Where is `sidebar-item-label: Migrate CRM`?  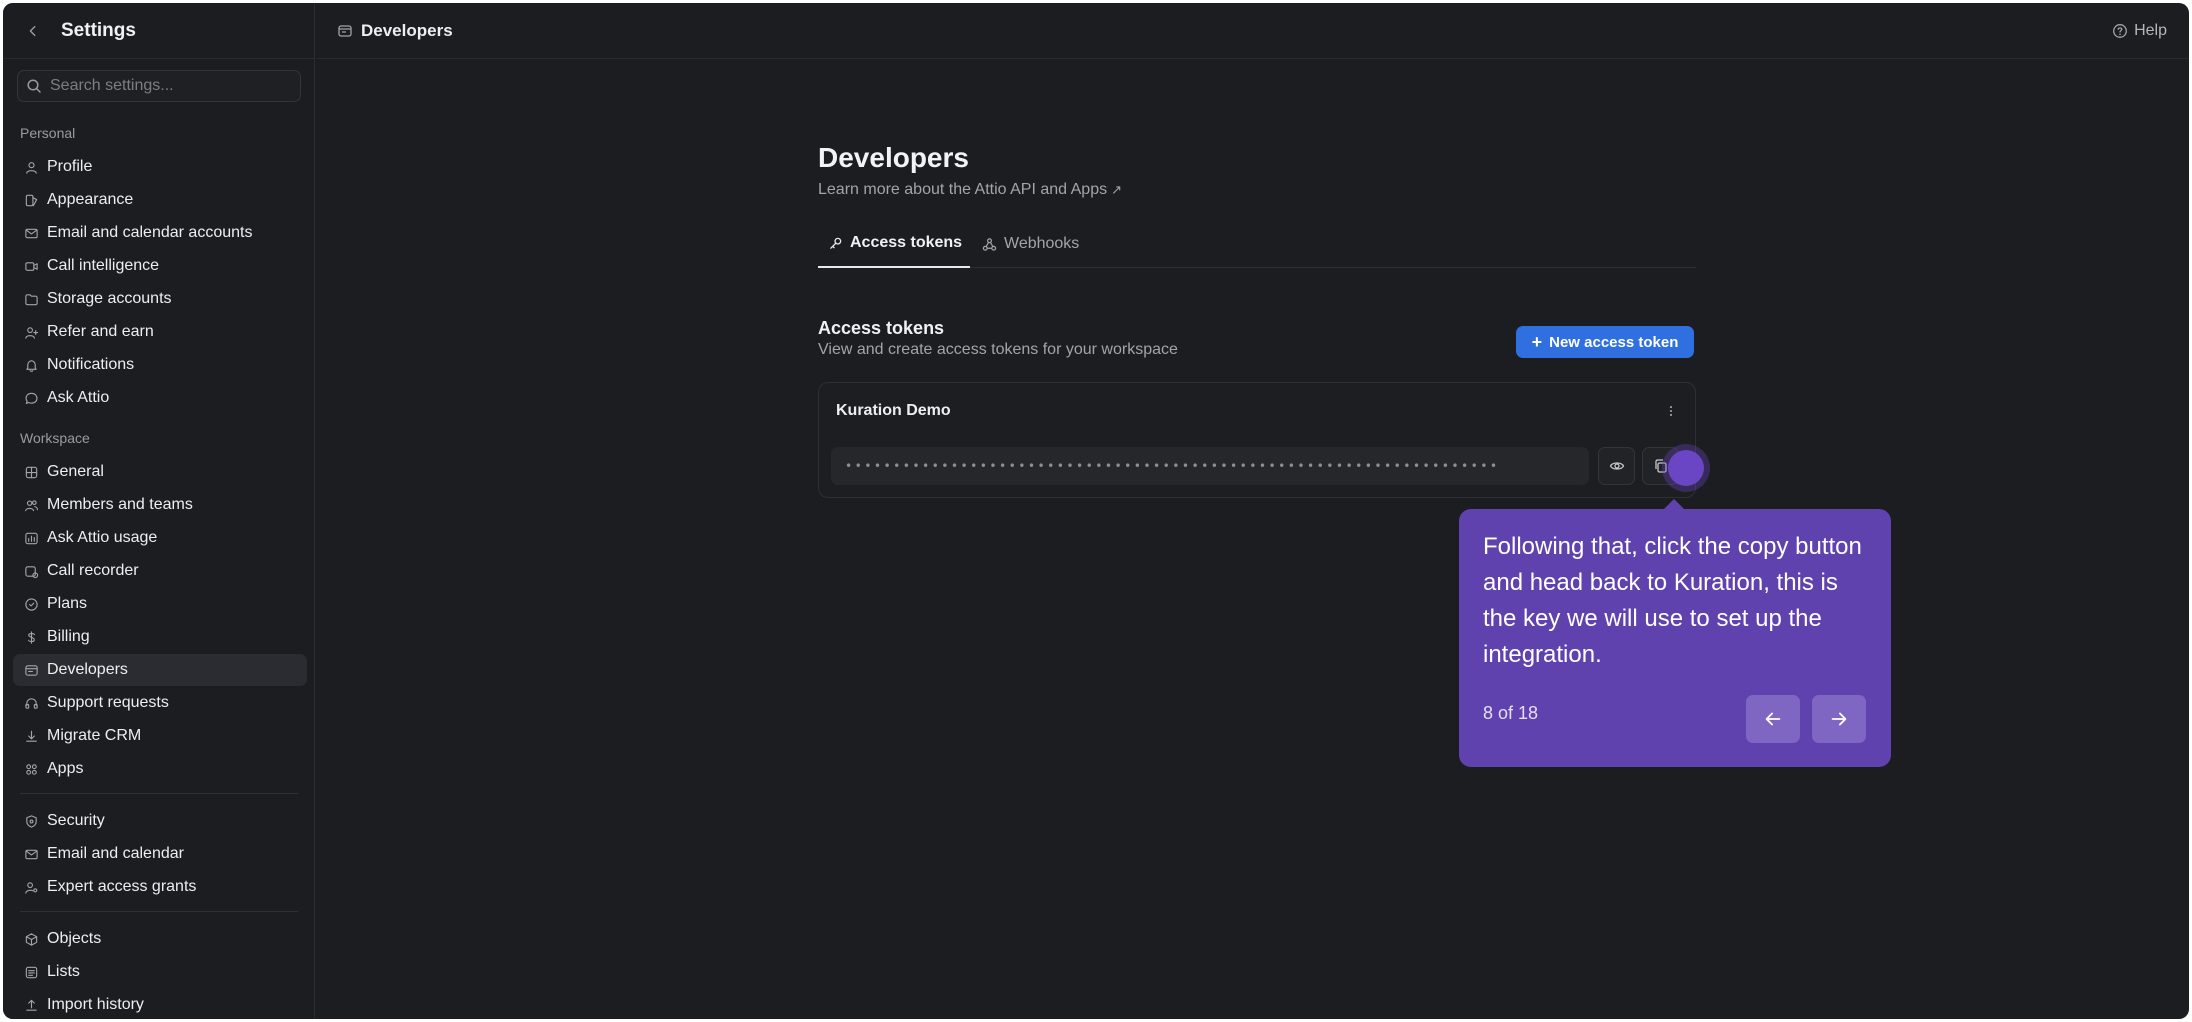
sidebar-item-label: Migrate CRM is located at coordinates (94, 735).